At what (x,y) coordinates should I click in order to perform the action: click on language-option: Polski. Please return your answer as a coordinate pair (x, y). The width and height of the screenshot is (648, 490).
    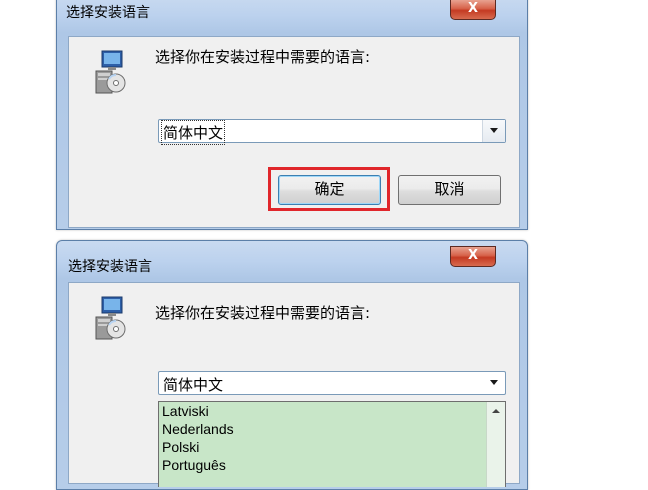
    Looking at the image, I should click on (332, 447).